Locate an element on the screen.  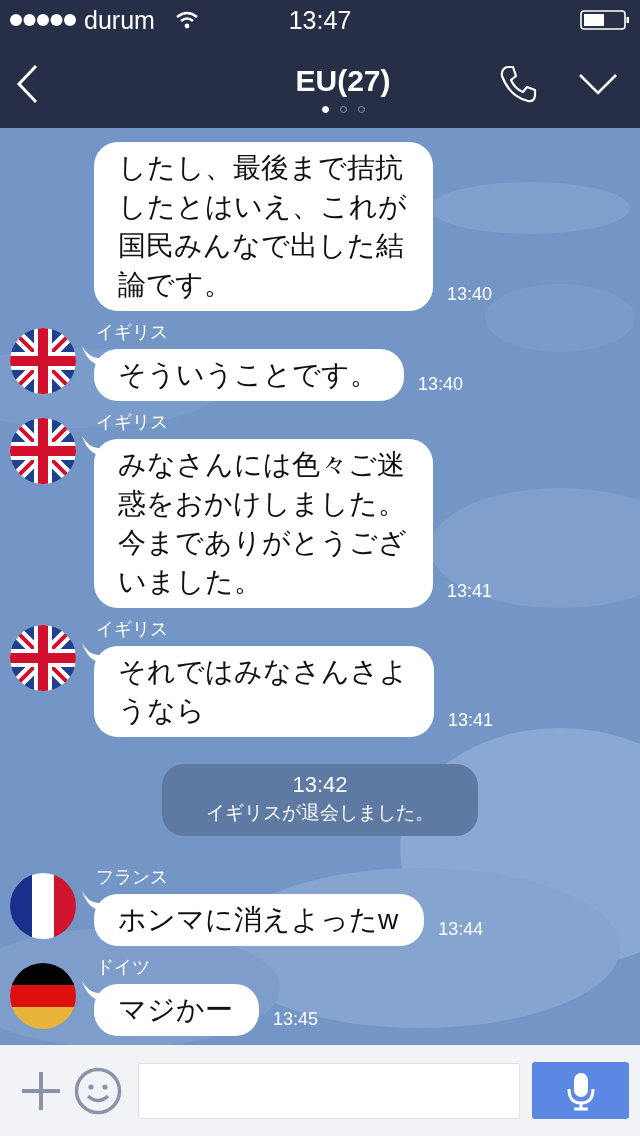
sender-name: フランス is located at coordinates (132, 877).